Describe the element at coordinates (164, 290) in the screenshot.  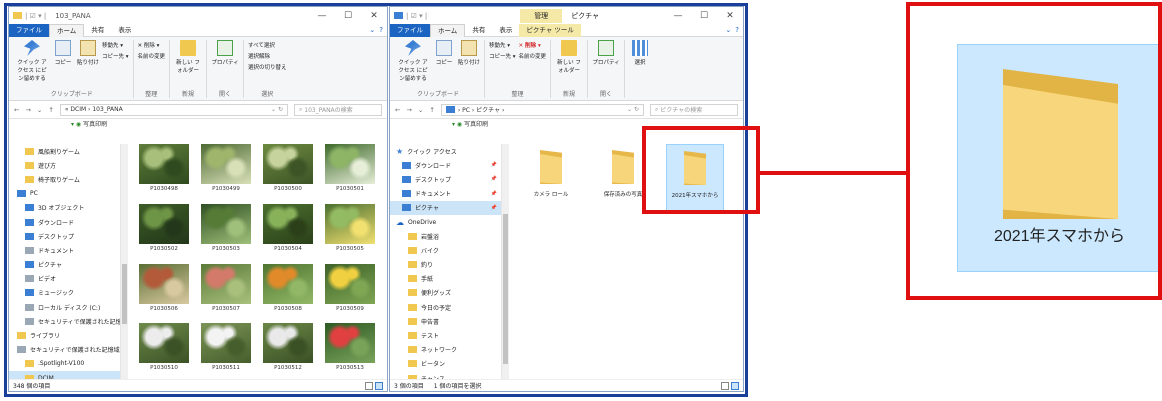
I see `photo-item: P1030506` at that location.